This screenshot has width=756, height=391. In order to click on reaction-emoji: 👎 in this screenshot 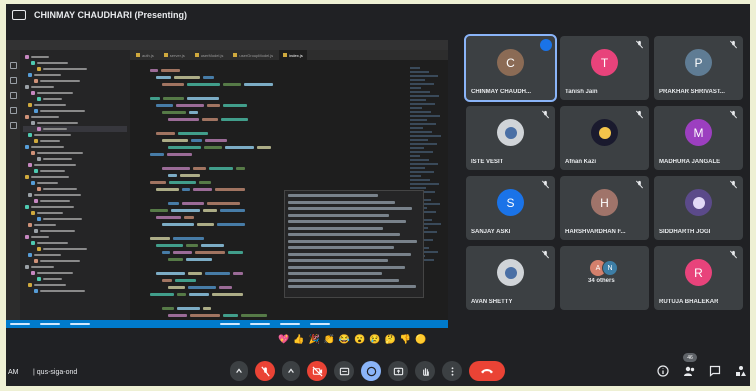, I will do `click(405, 339)`.